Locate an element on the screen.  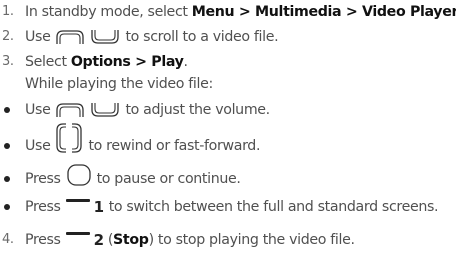
period: . is located at coordinates (186, 62).